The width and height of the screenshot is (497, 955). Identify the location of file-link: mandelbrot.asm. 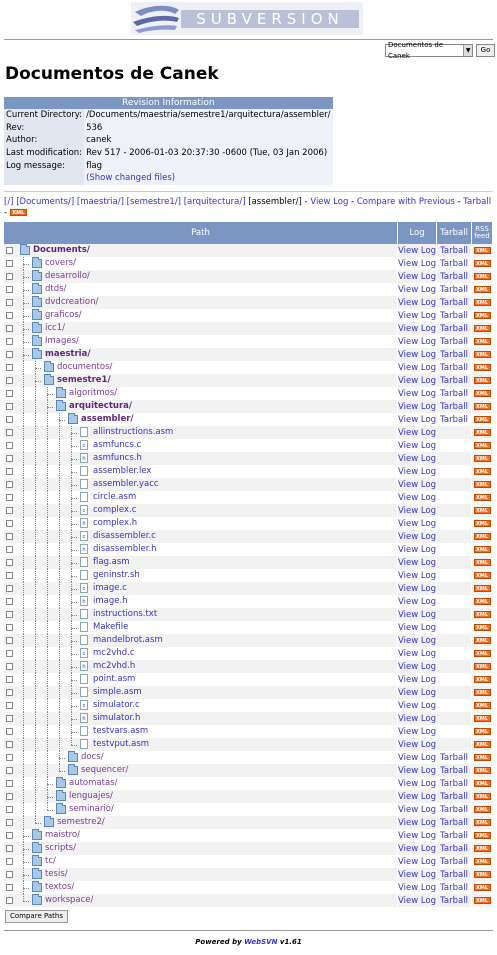
(128, 640).